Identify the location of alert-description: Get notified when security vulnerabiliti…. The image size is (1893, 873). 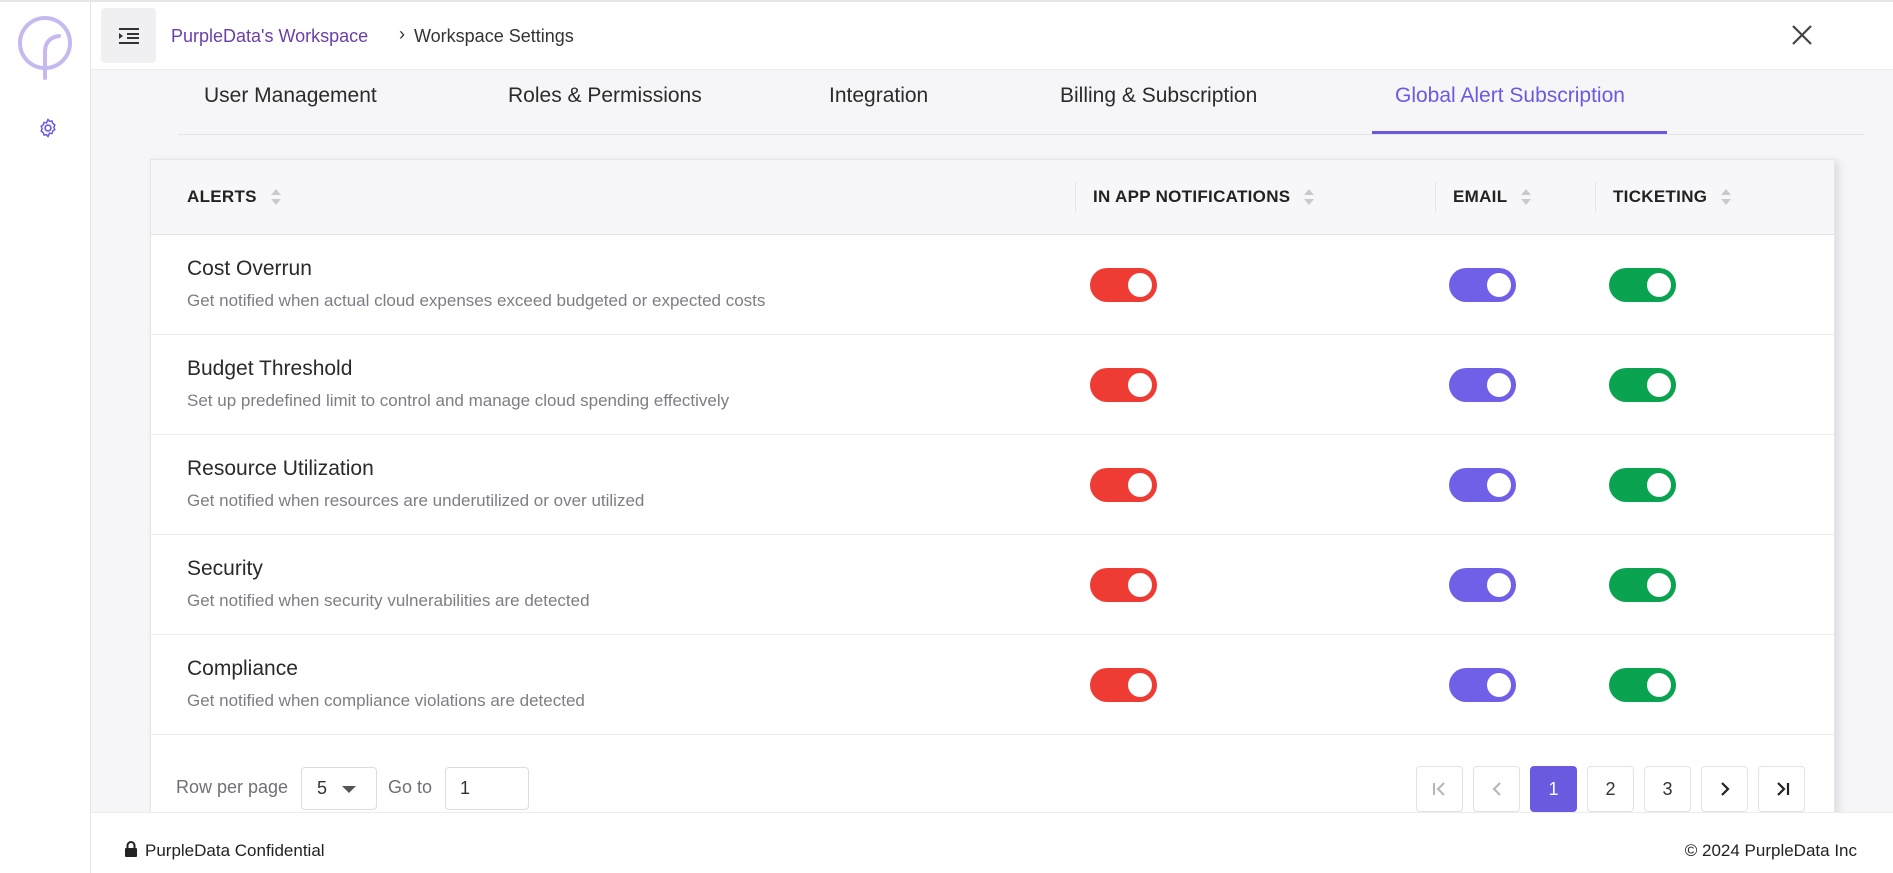
(388, 600).